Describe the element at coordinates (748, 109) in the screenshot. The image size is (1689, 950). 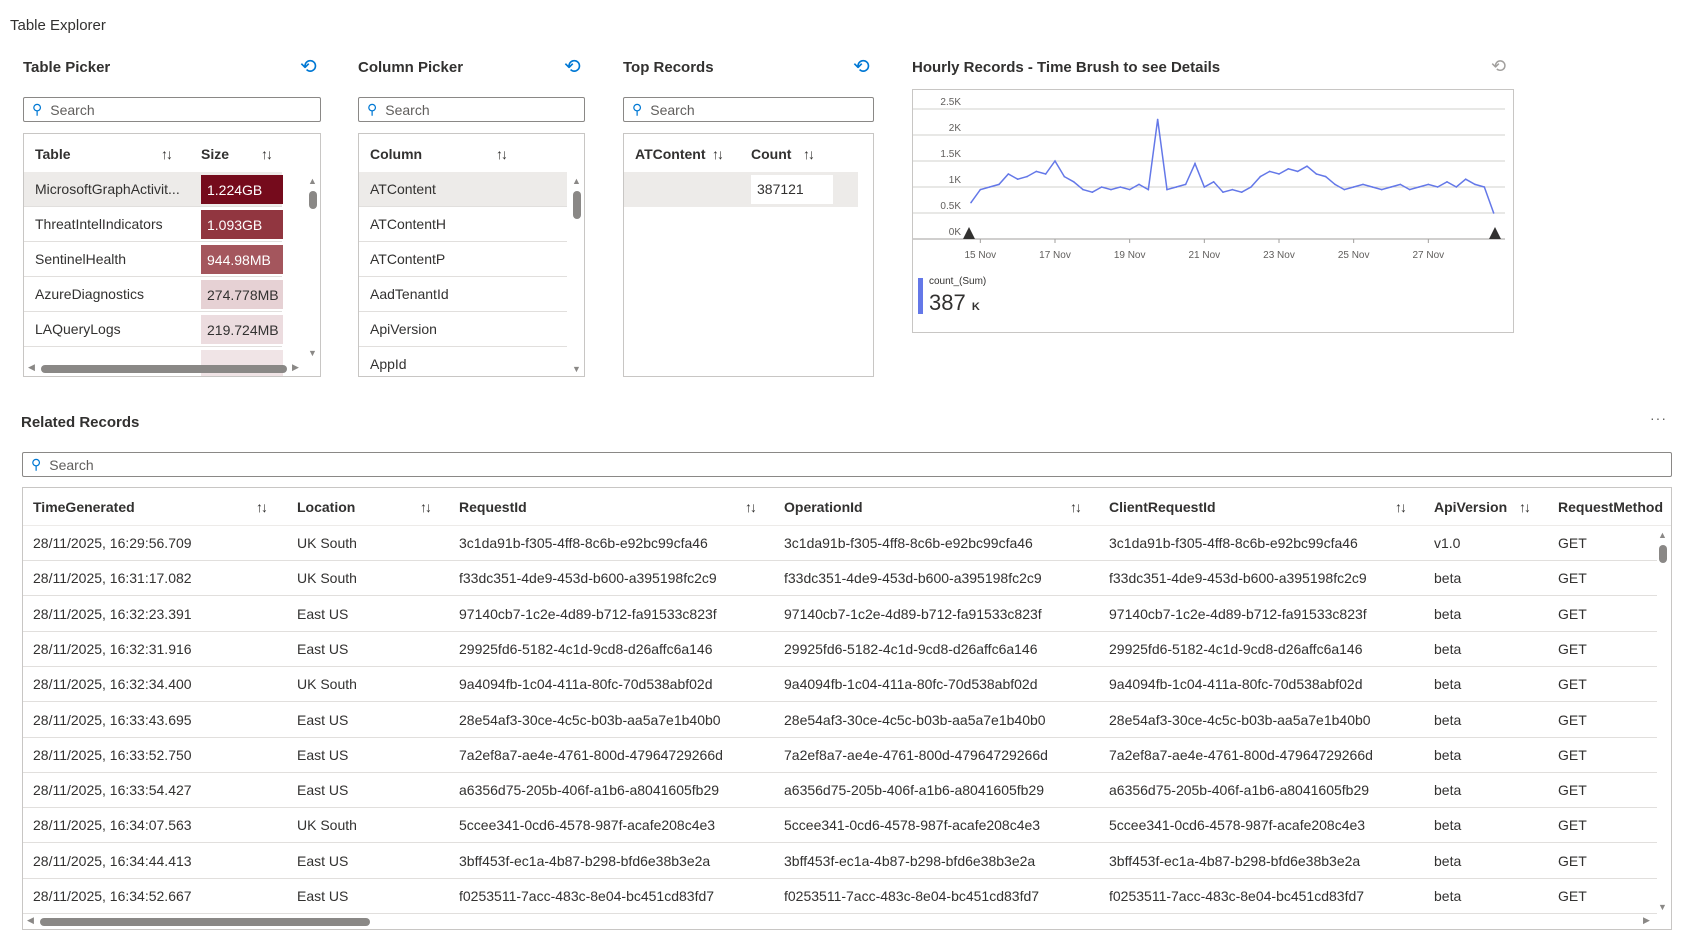
I see `top-records-search-input: ⚲ Search` at that location.